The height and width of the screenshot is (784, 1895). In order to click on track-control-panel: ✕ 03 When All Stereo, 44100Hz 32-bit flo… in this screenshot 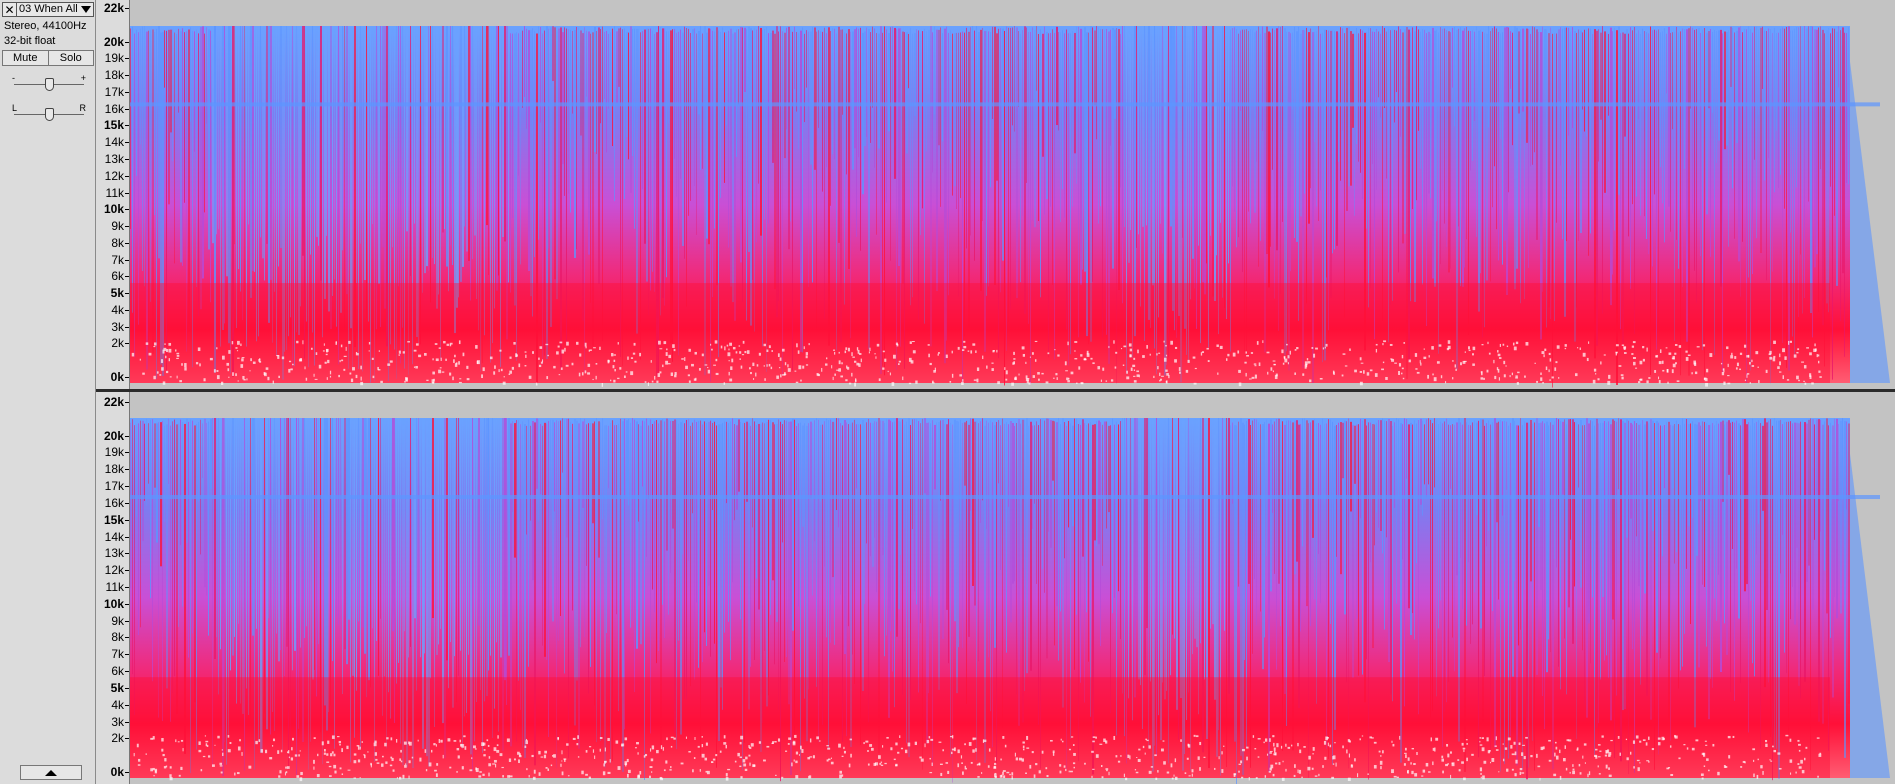, I will do `click(48, 392)`.